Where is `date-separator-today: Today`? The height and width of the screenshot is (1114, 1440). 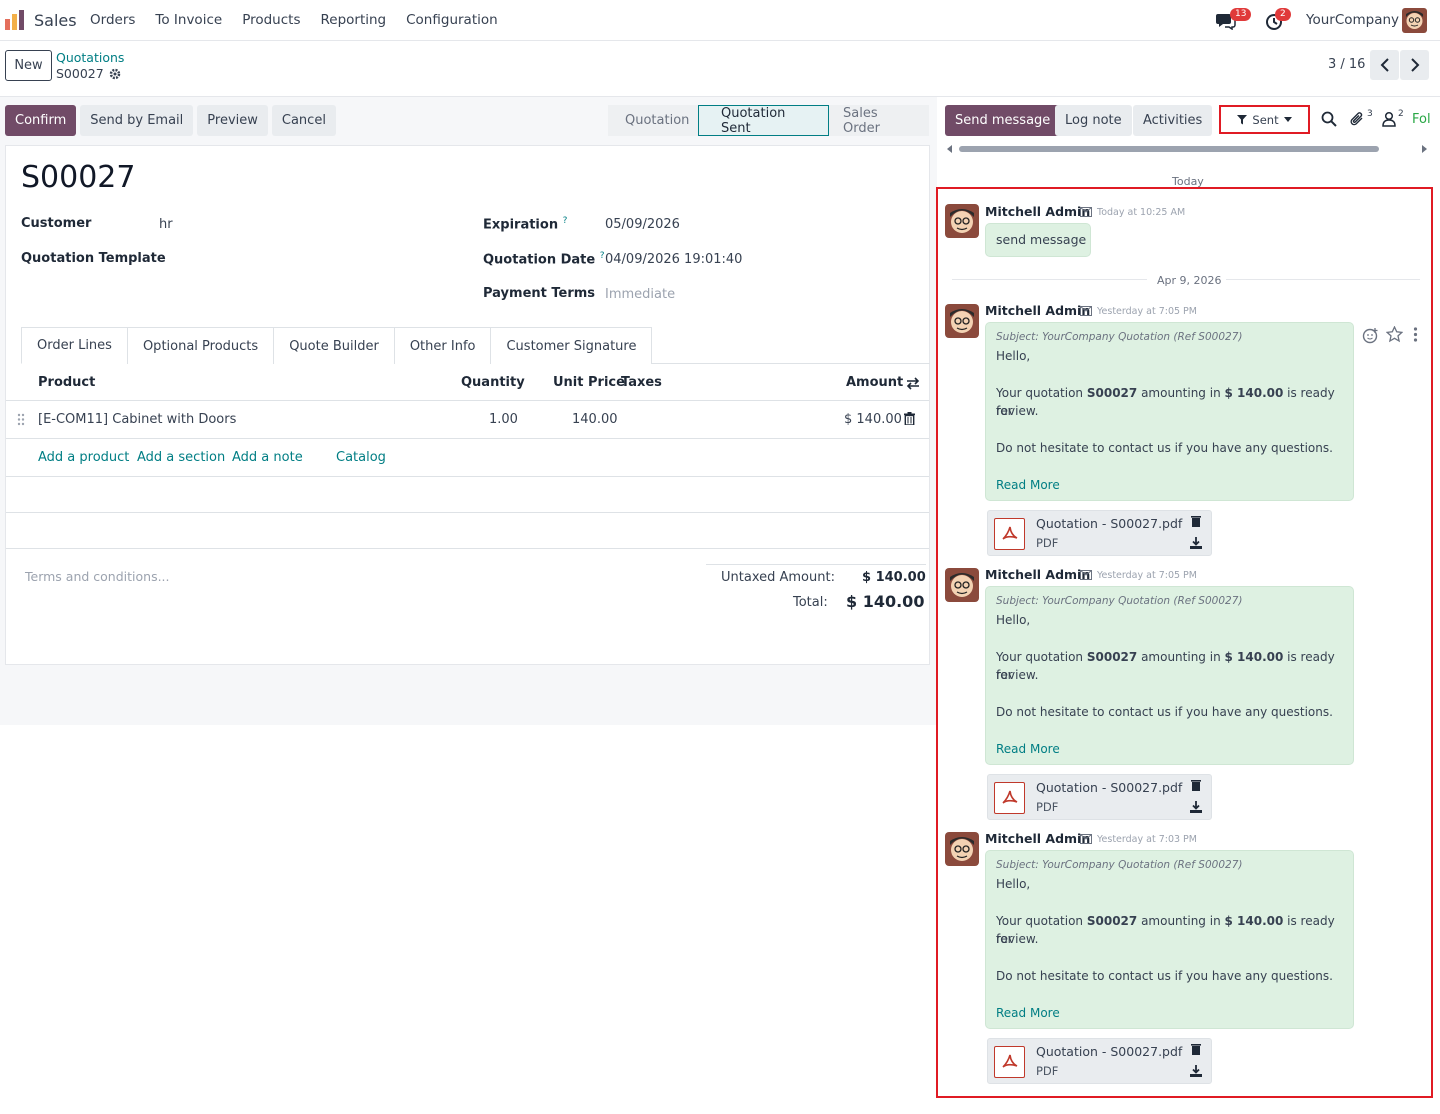
date-separator-today: Today is located at coordinates (1188, 181).